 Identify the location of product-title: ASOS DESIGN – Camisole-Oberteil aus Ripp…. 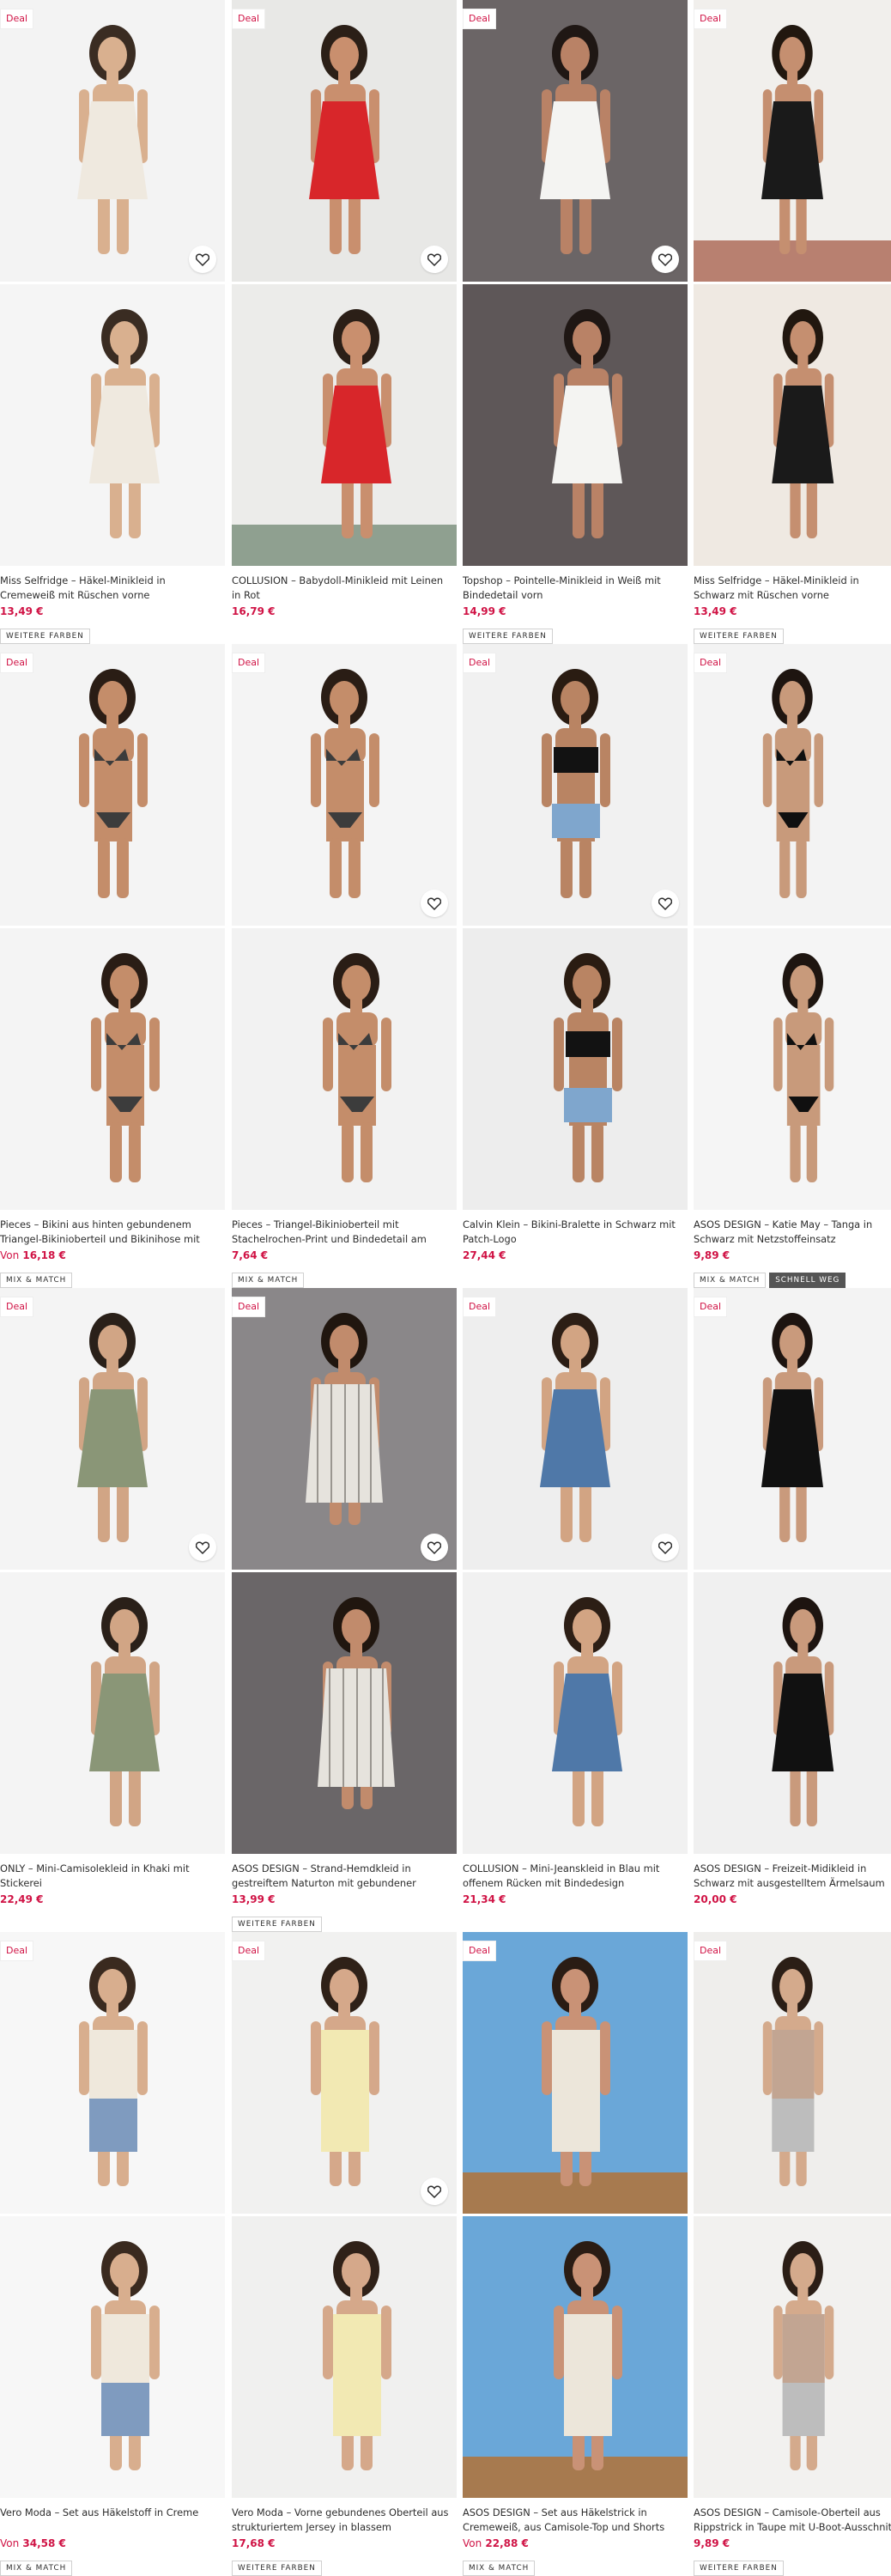
(793, 2521).